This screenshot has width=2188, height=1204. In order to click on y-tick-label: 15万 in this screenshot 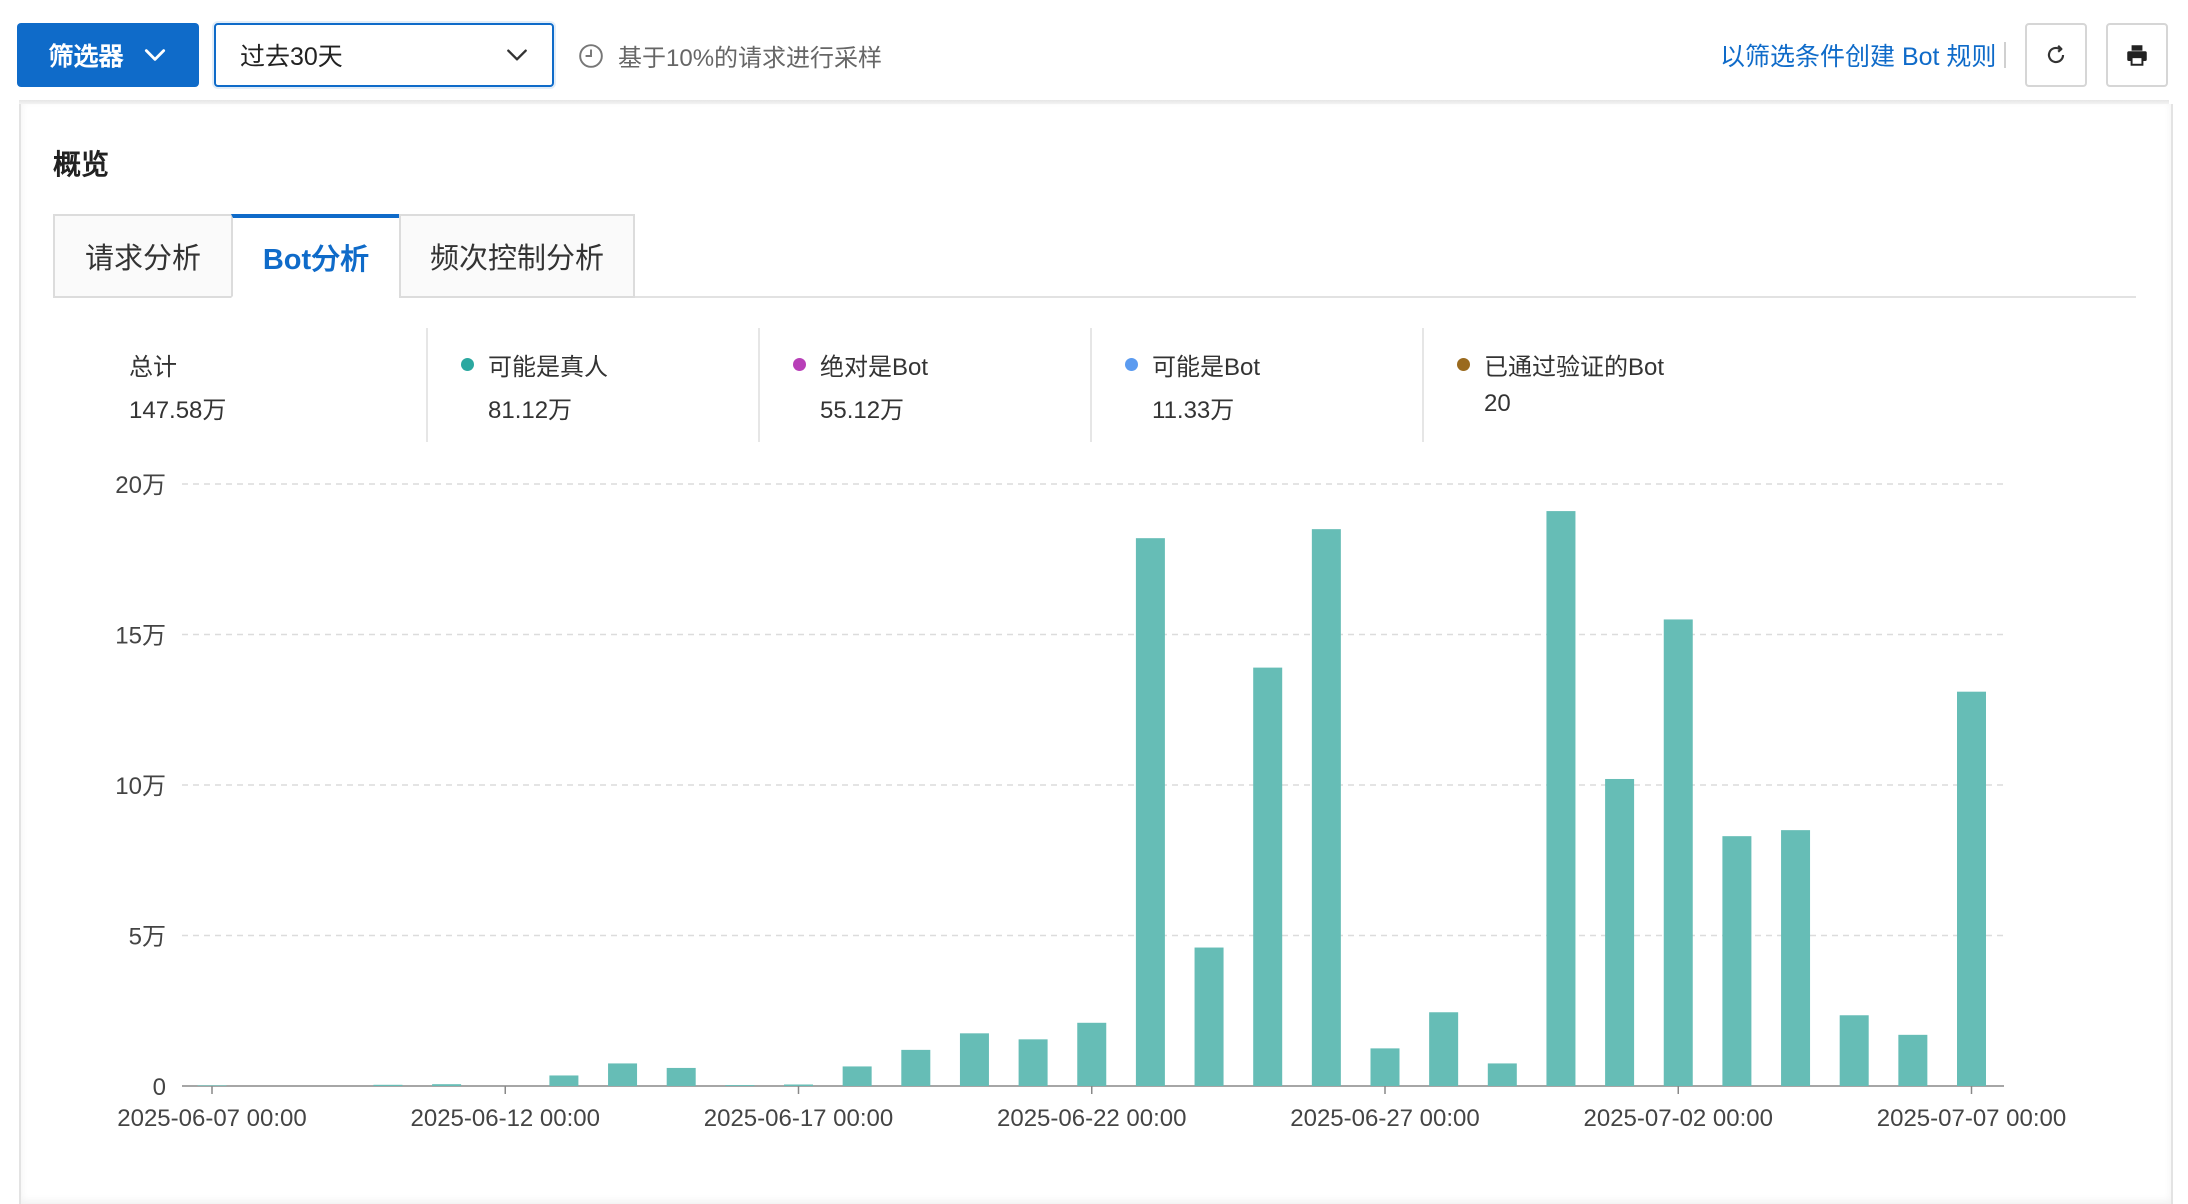, I will do `click(140, 636)`.